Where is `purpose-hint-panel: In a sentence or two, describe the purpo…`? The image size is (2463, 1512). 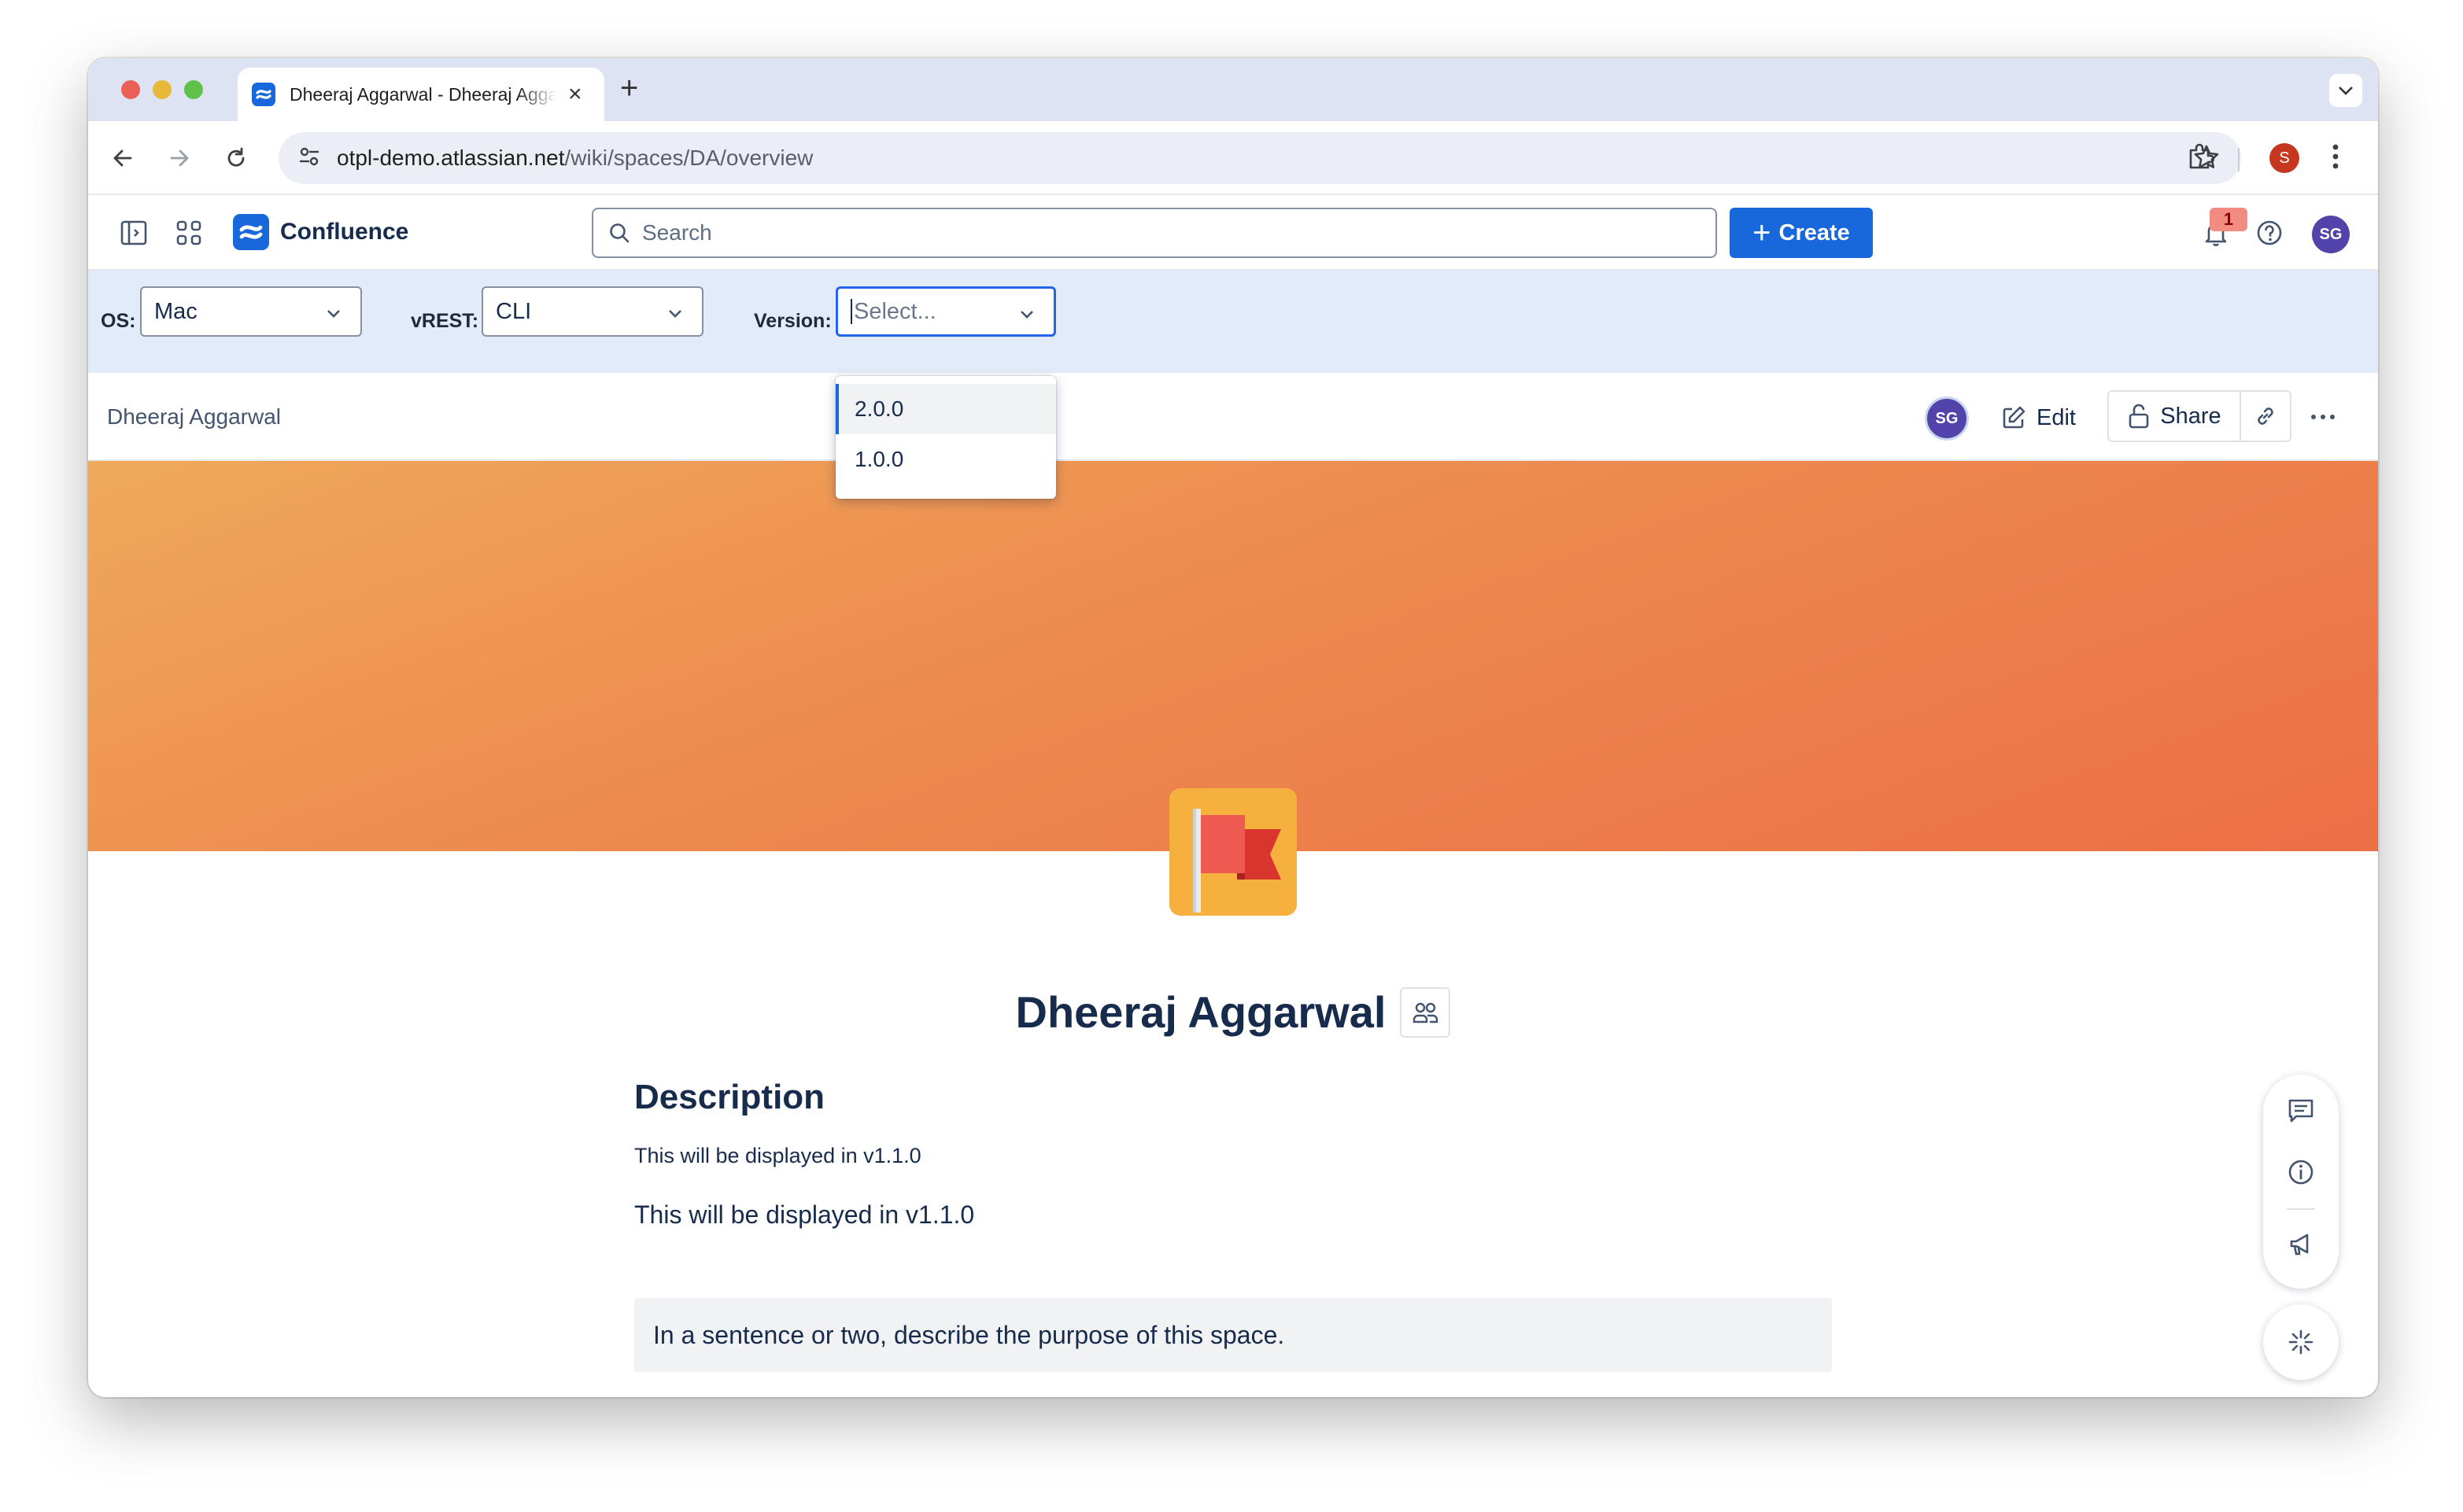 purpose-hint-panel: In a sentence or two, describe the purpo… is located at coordinates (1233, 1335).